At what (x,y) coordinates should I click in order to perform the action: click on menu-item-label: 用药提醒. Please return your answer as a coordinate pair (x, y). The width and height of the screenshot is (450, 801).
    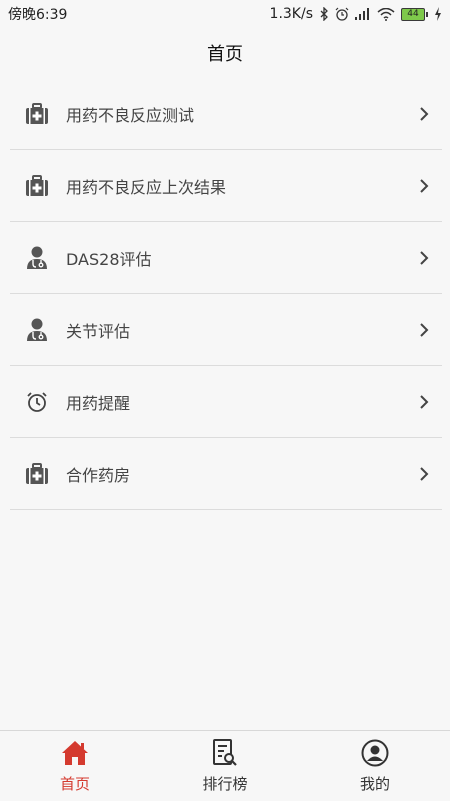
    Looking at the image, I should click on (98, 403).